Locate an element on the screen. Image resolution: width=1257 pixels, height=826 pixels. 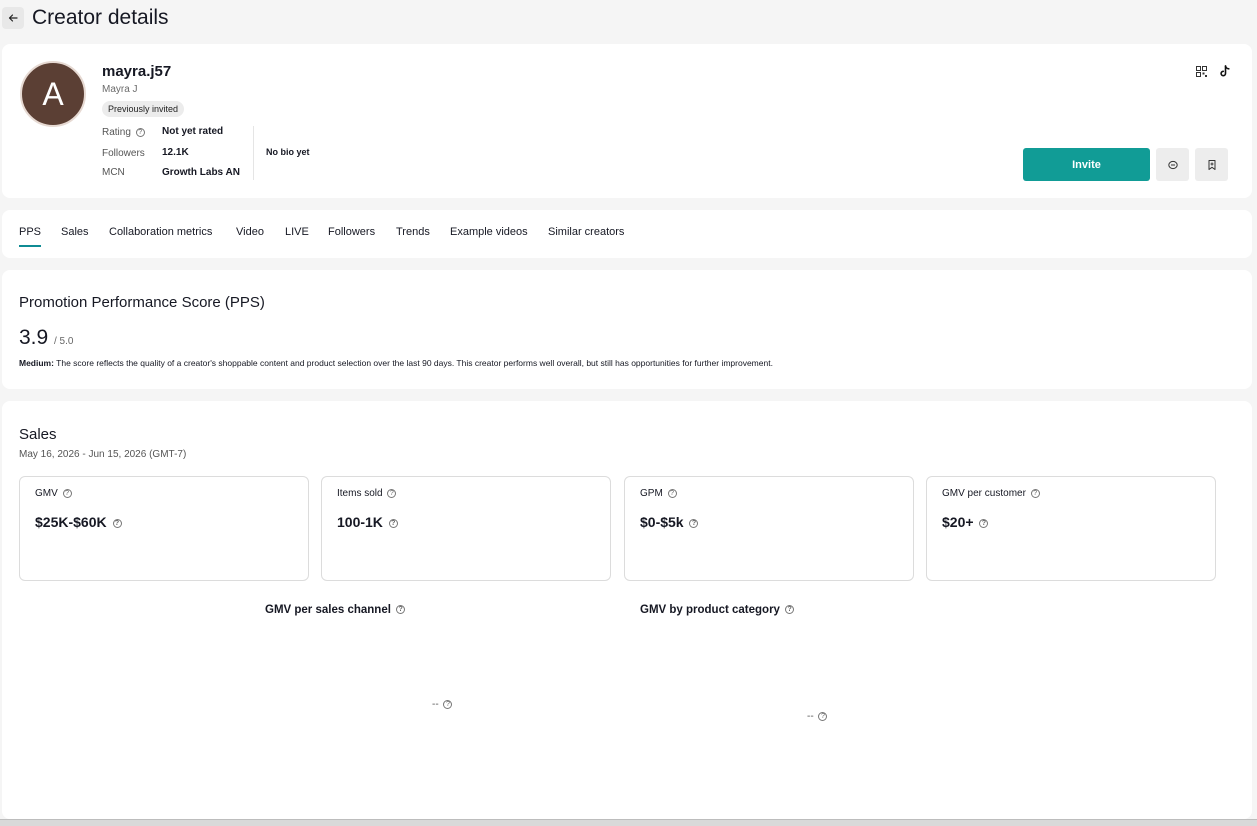
metric-label: GPM ? is located at coordinates (658, 493).